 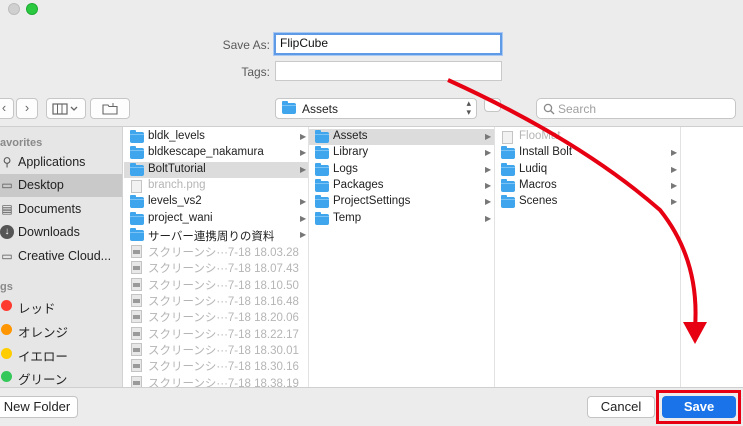 What do you see at coordinates (376, 108) in the screenshot?
I see `location-popup: Assets ▴ ▾` at bounding box center [376, 108].